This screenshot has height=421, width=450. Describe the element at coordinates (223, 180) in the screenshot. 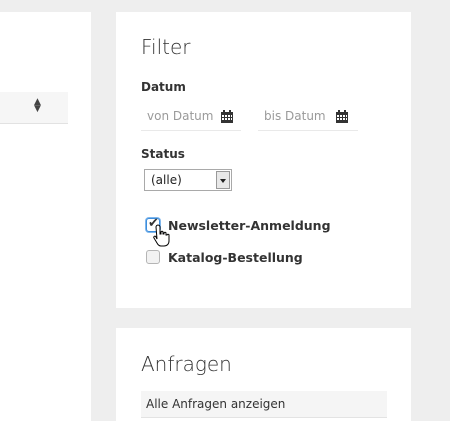

I see `chevron-down-icon` at that location.